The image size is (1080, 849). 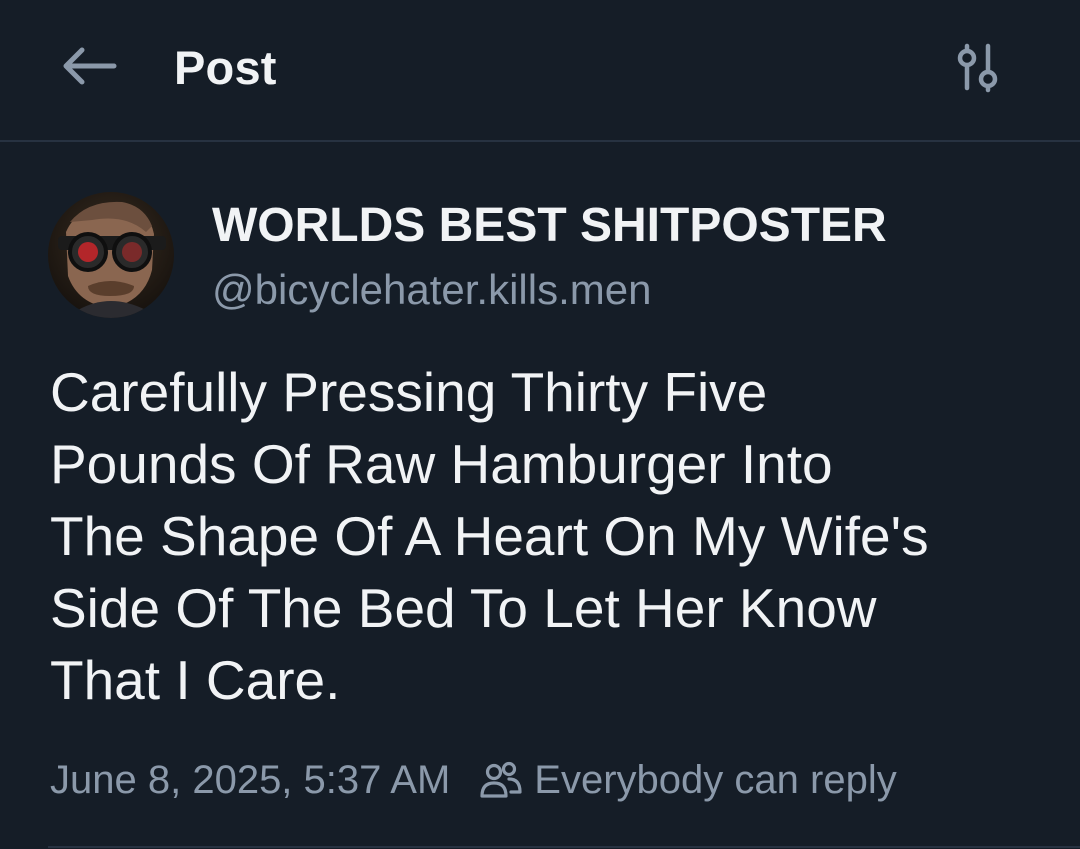 I want to click on avatar, so click(x=111, y=255).